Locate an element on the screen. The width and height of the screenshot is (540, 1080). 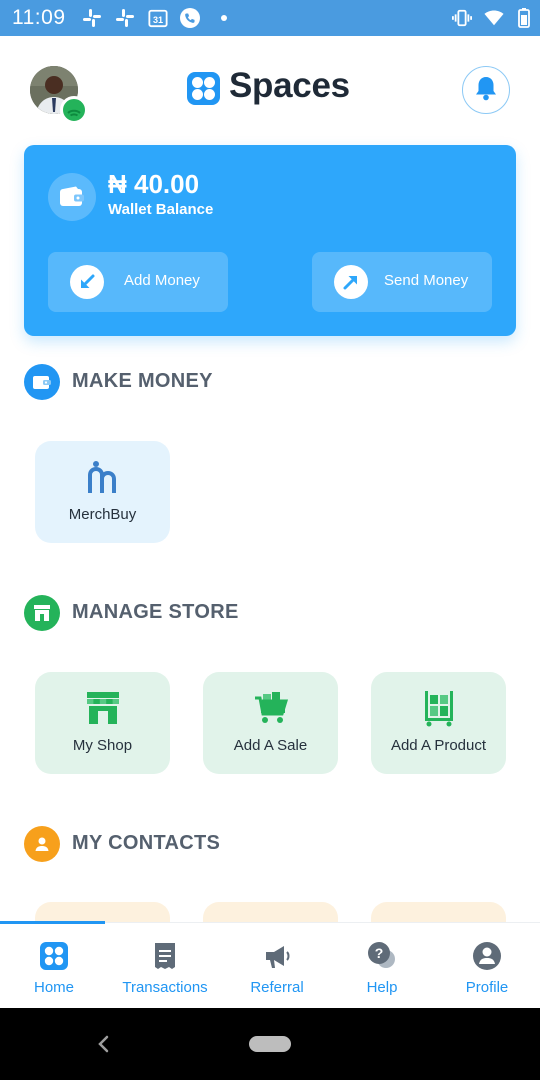
my-contacts-title: MY CONTACTS is located at coordinates (146, 843).